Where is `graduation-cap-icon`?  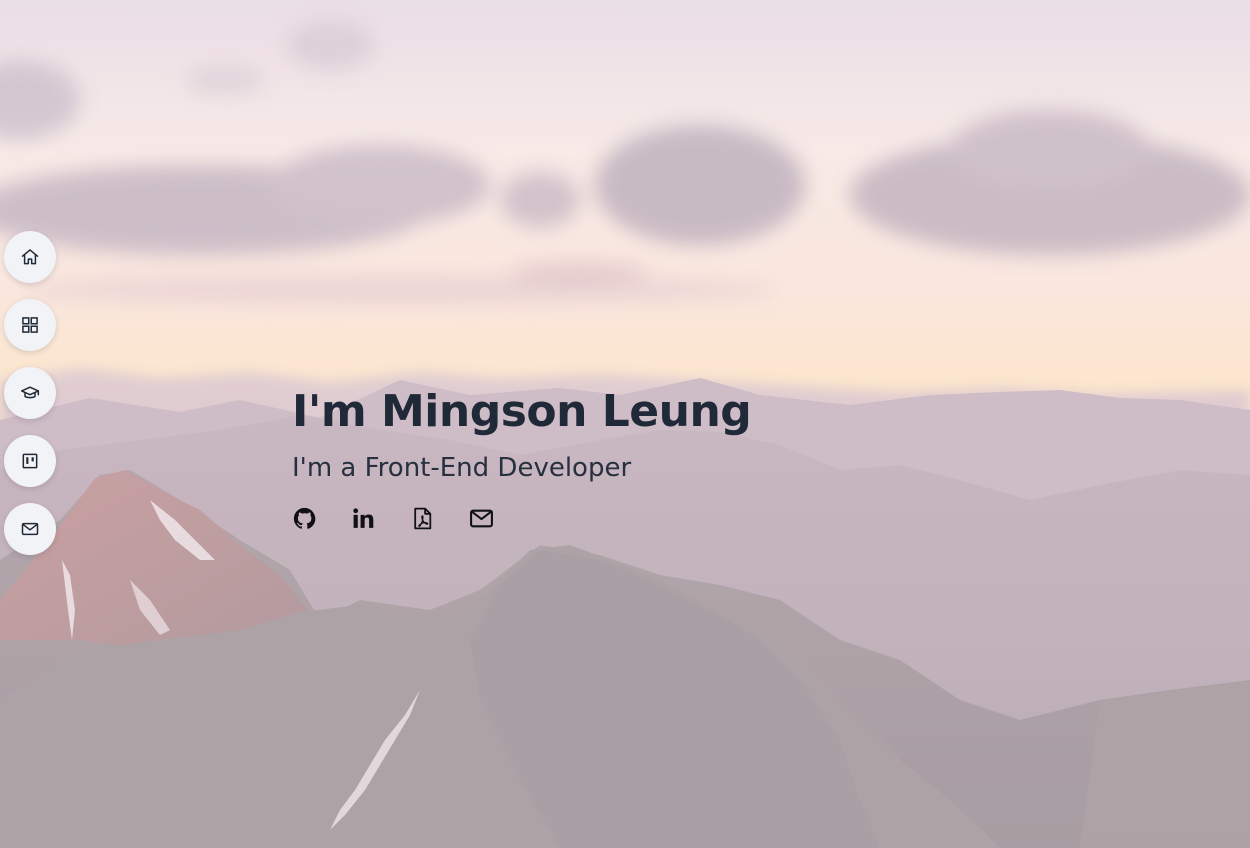
graduation-cap-icon is located at coordinates (30, 392).